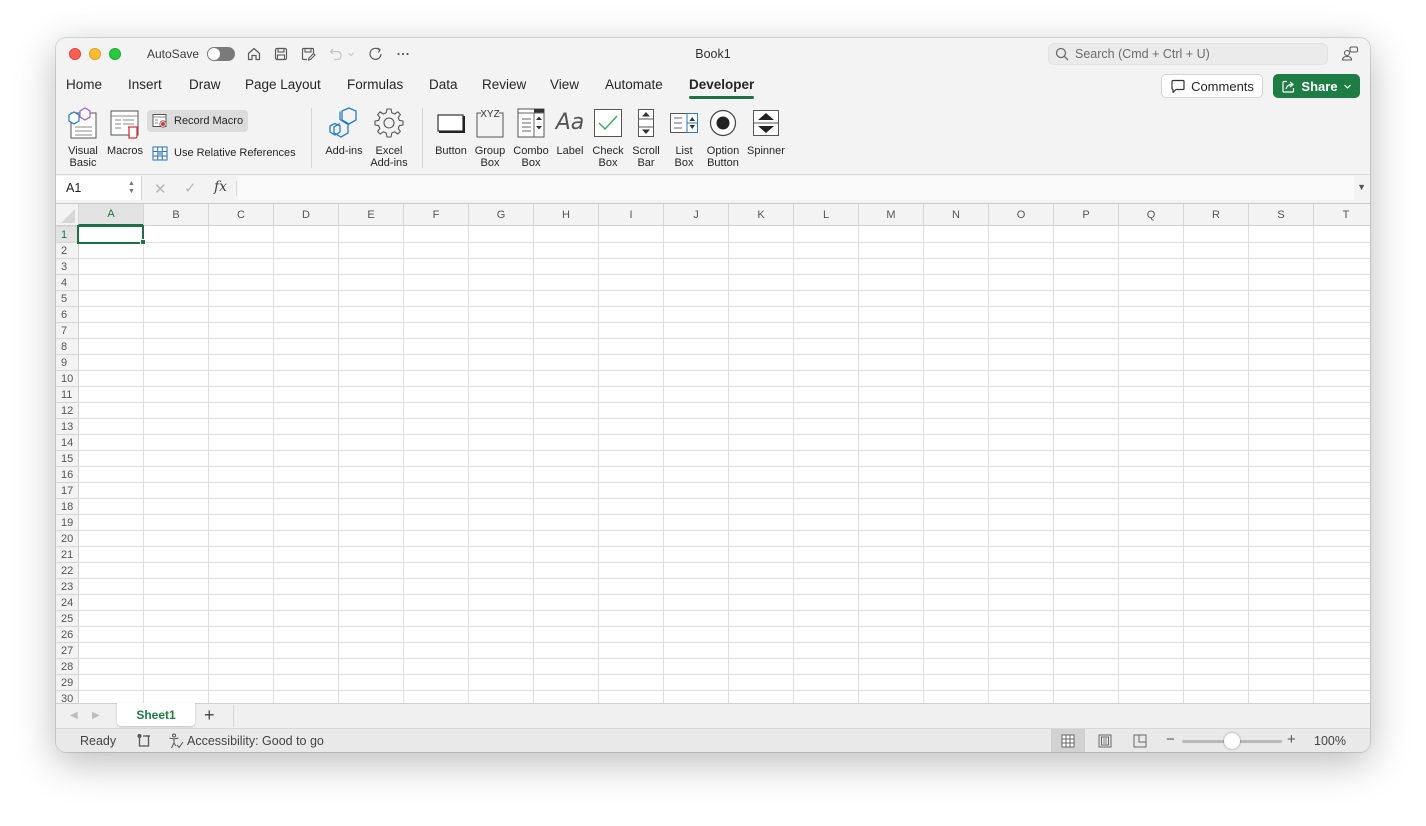 Image resolution: width=1426 pixels, height=826 pixels. I want to click on column-header-m: M, so click(890, 215).